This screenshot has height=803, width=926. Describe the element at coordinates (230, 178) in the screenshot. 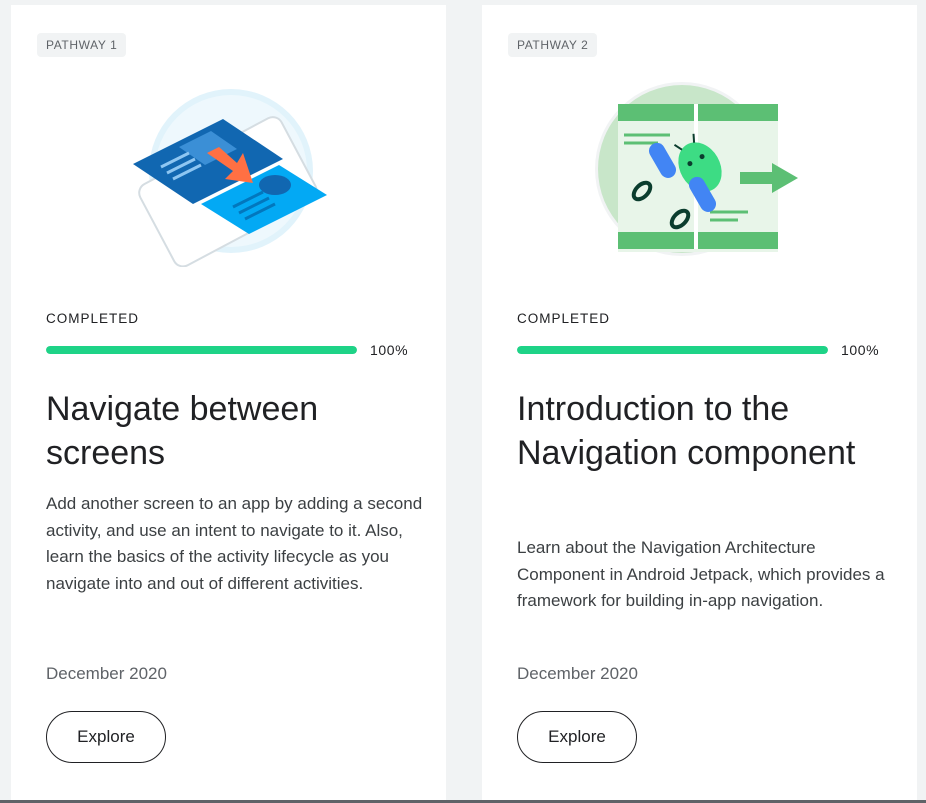

I see `navigate-screens-illustration` at that location.